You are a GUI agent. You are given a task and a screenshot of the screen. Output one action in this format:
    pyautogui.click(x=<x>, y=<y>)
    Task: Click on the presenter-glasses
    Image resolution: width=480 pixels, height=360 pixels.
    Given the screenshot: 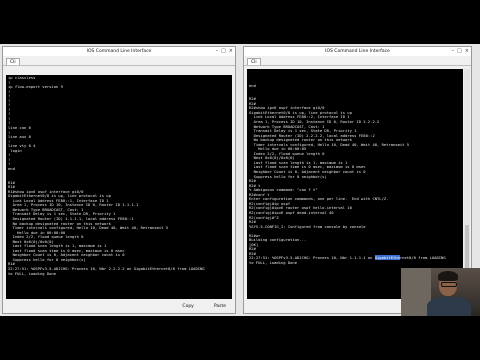 What is the action you would take?
    pyautogui.click(x=449, y=284)
    